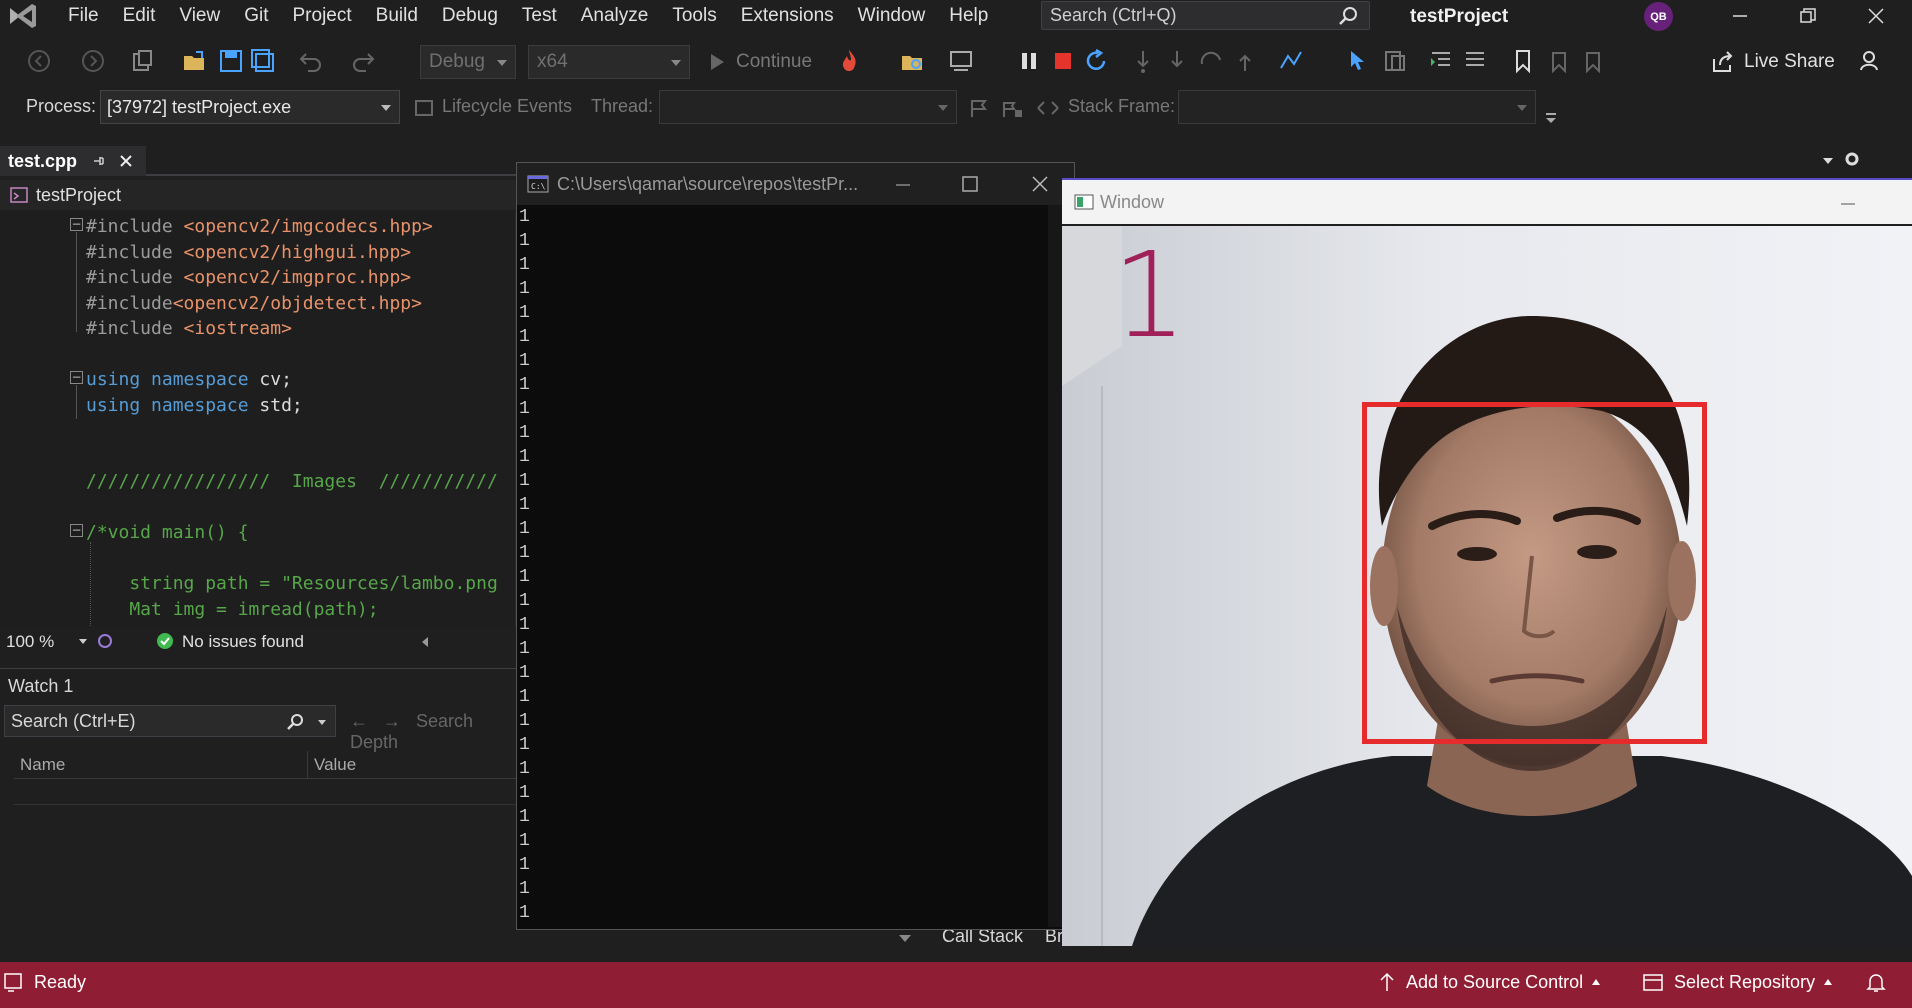 The image size is (1912, 1008). I want to click on settings-gear-icon, so click(1852, 159).